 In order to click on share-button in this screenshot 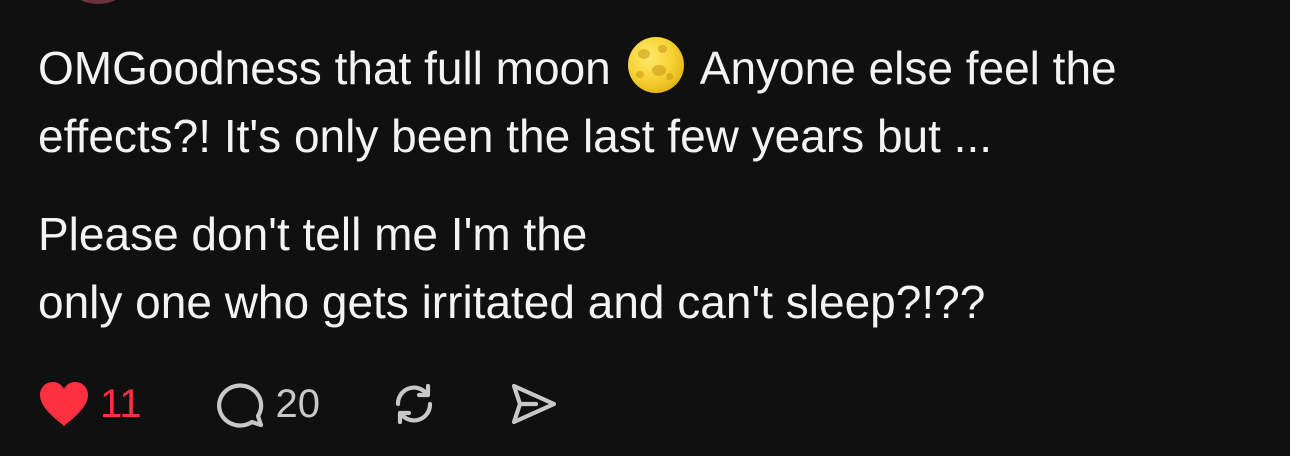, I will do `click(533, 404)`.